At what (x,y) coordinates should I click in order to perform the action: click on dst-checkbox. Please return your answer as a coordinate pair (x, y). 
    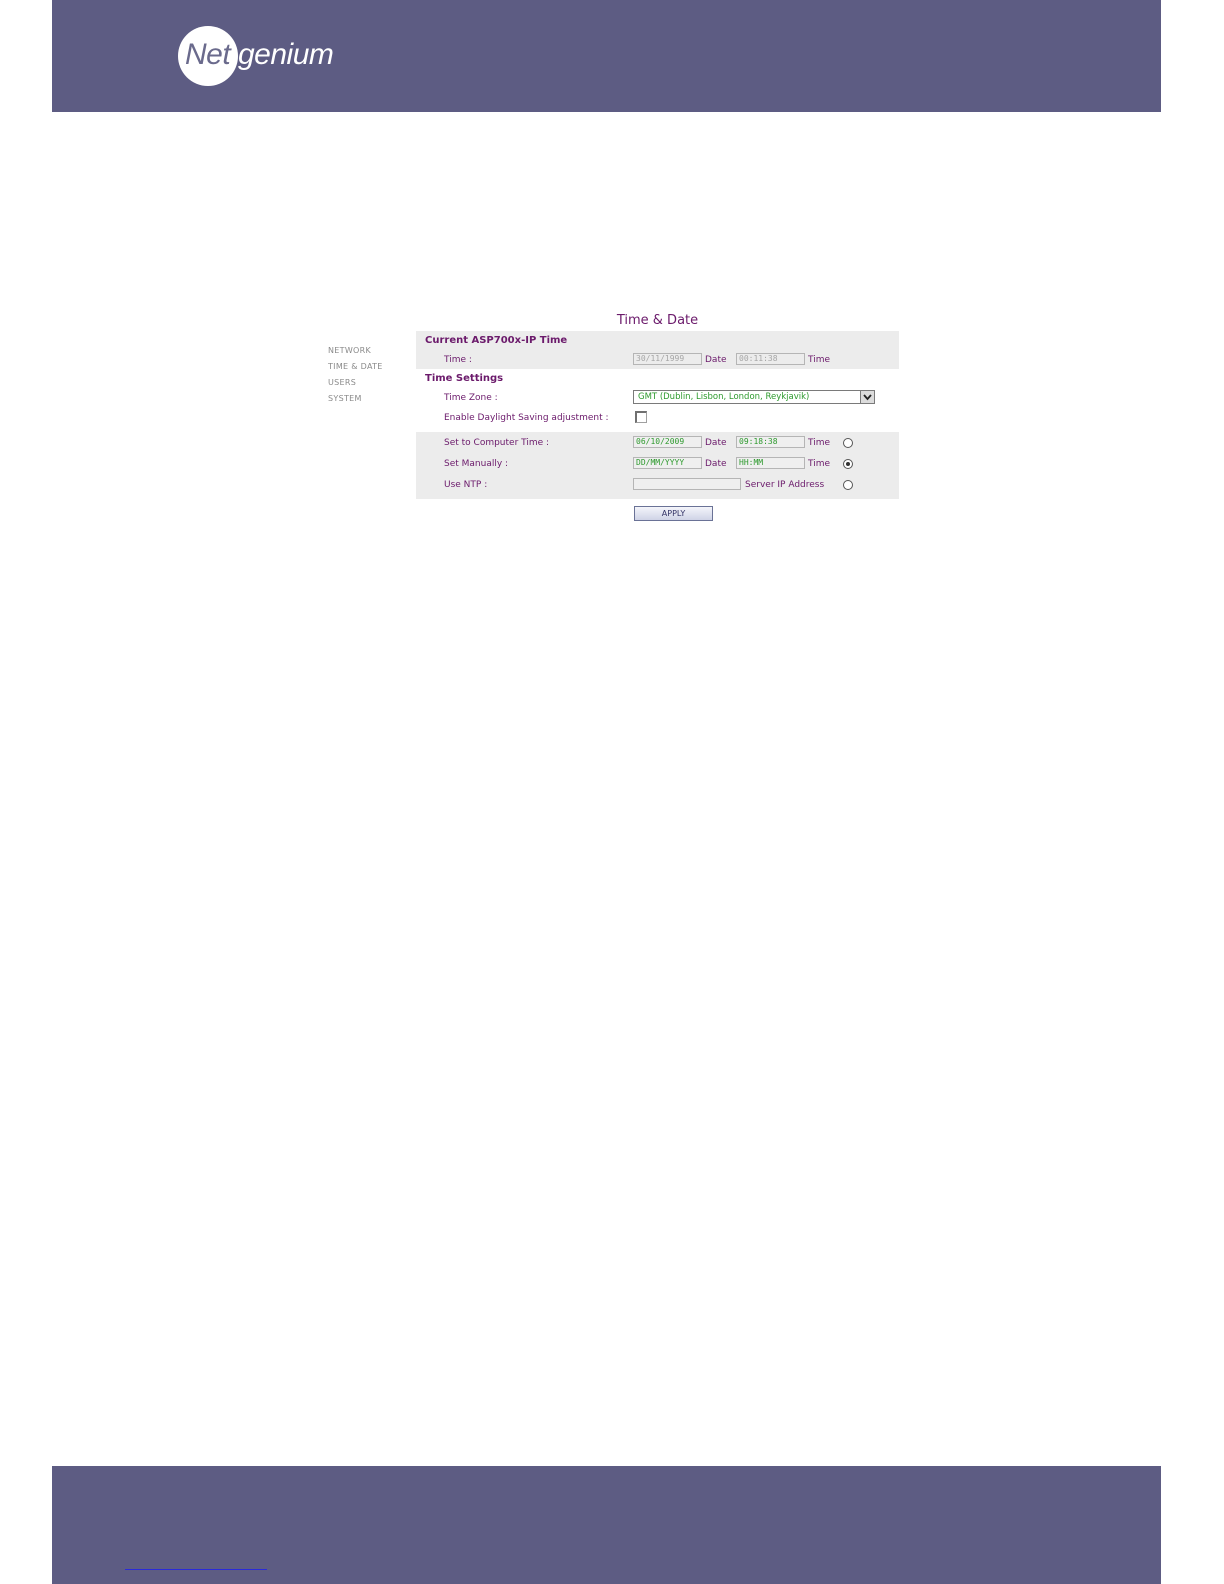
    Looking at the image, I should click on (641, 417).